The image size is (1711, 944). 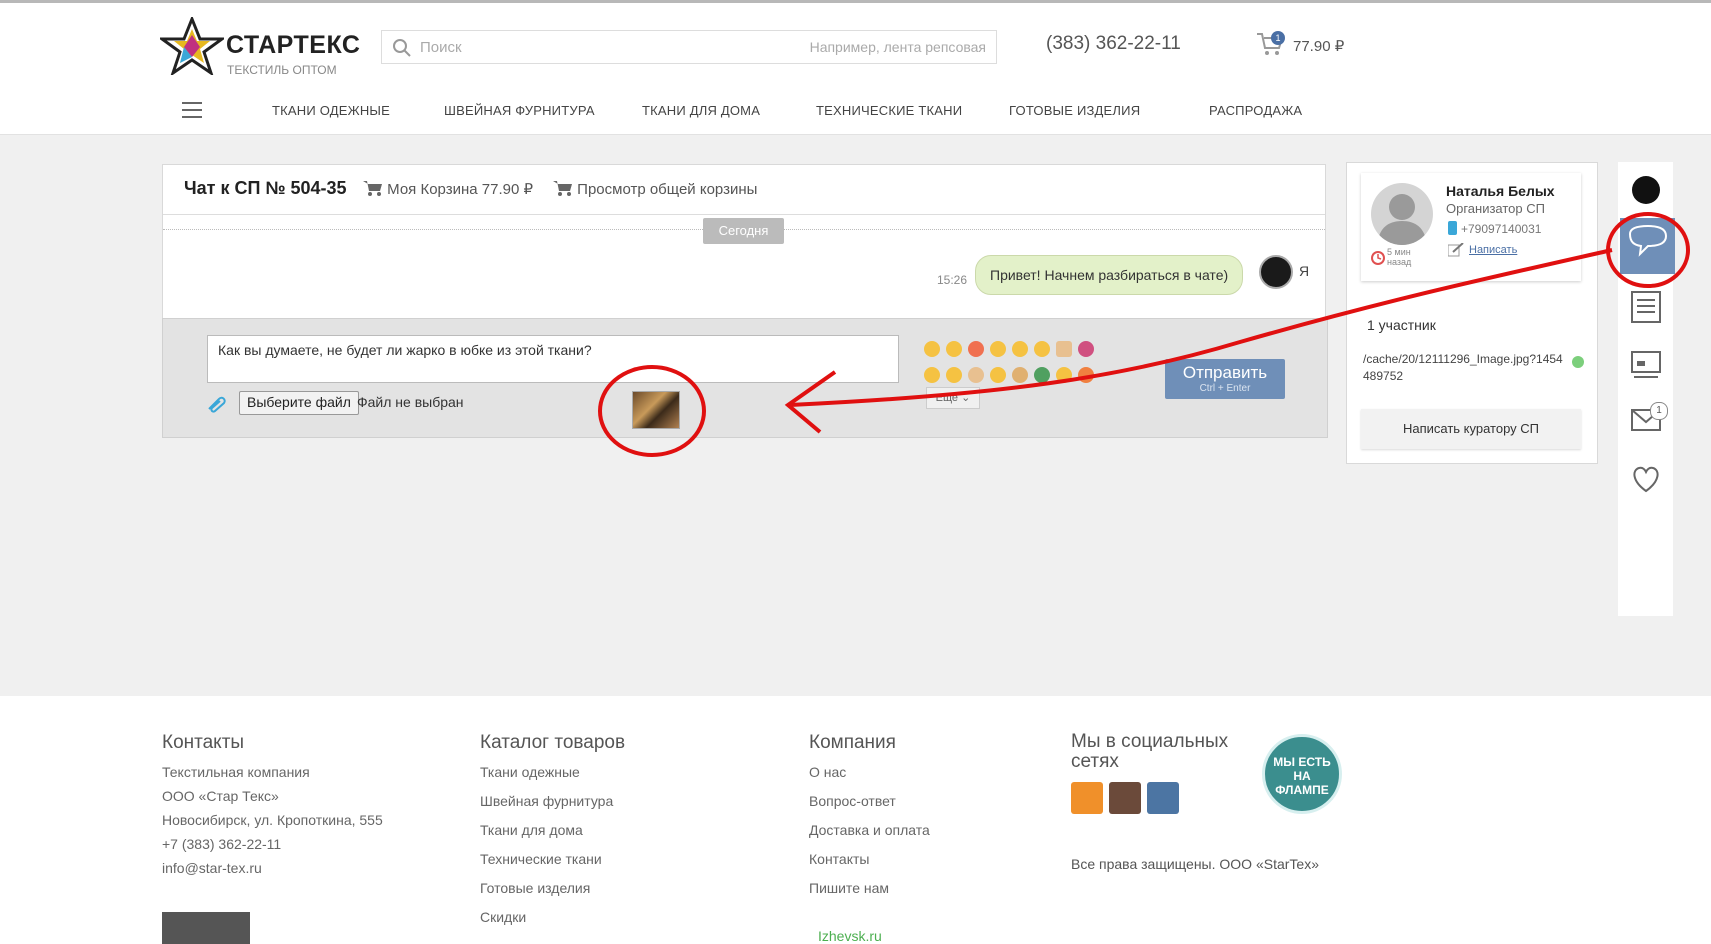 What do you see at coordinates (272, 844) in the screenshot?
I see `contact-line: +7 (383) 362-22-11` at bounding box center [272, 844].